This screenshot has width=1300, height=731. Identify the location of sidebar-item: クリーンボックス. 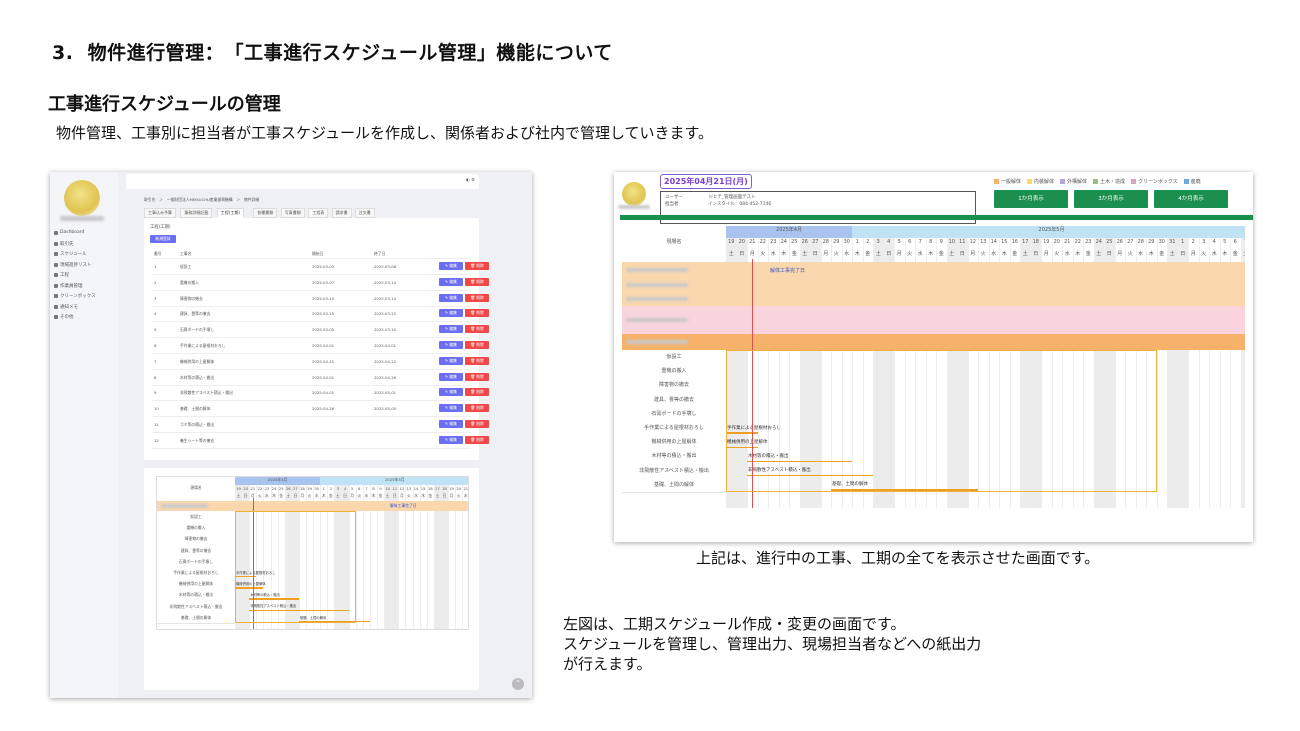
(75, 296).